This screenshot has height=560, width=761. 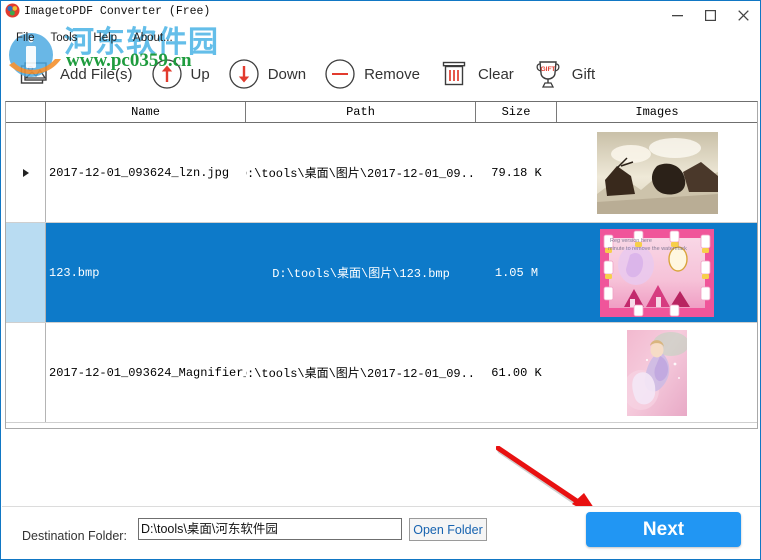 I want to click on add-image-icon, so click(x=36, y=74).